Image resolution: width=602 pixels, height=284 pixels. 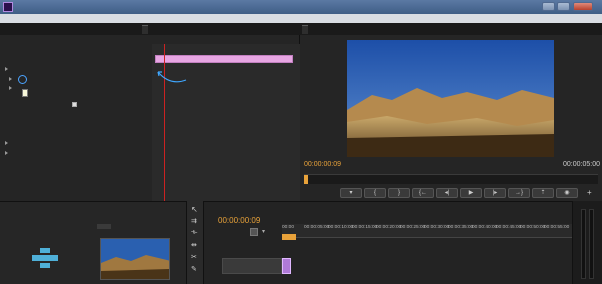 I want to click on landscape-image, so click(x=450, y=98).